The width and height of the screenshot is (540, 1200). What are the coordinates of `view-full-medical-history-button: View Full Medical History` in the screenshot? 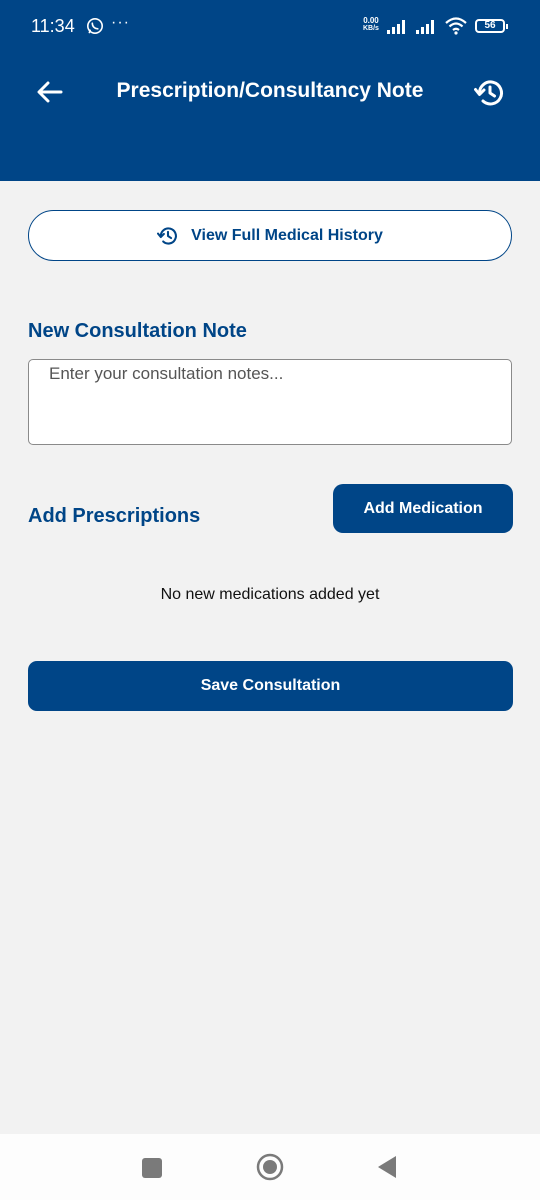 It's located at (270, 235).